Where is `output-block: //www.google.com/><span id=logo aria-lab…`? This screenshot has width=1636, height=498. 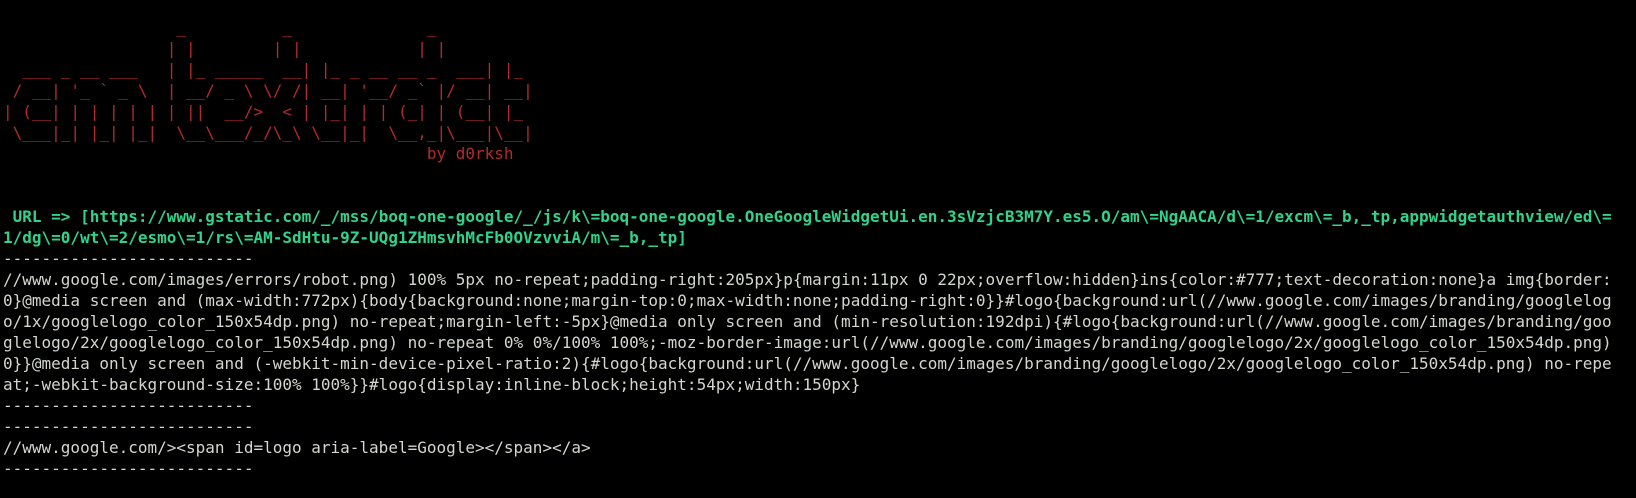 output-block: //www.google.com/><span id=logo aria-lab… is located at coordinates (297, 447).